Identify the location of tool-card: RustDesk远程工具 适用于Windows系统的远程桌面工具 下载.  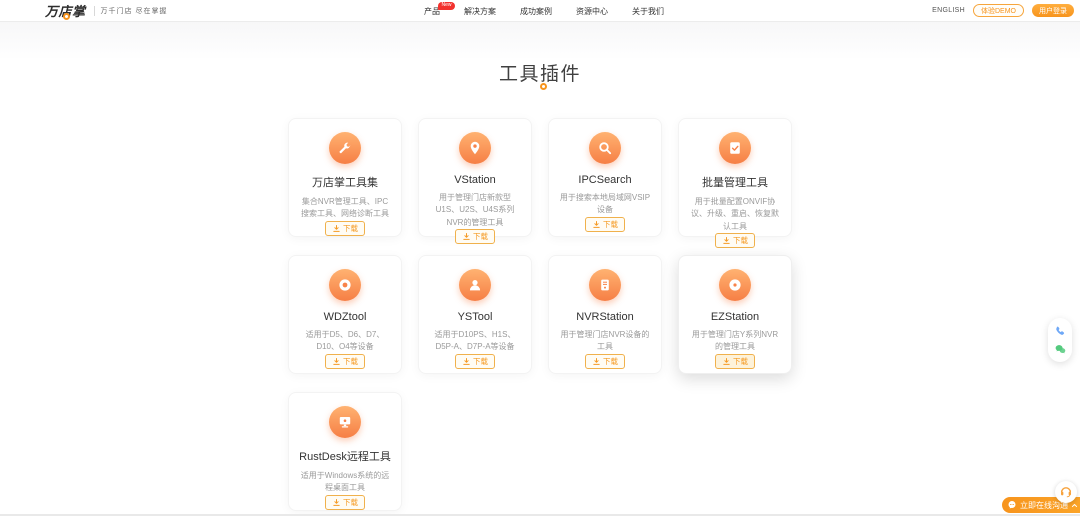
(345, 451).